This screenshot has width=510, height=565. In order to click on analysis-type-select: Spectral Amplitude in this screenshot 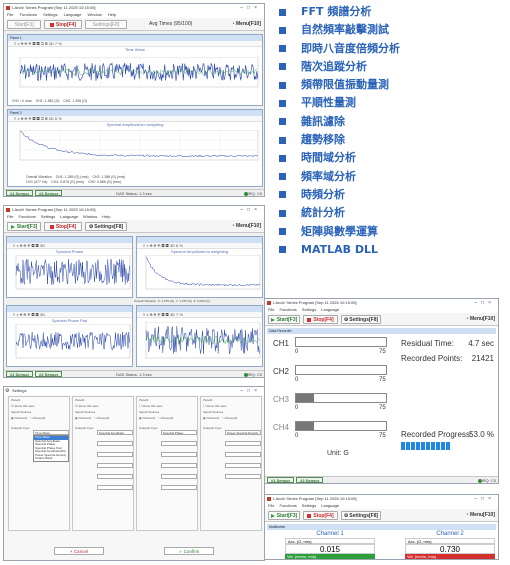, I will do `click(115, 432)`.